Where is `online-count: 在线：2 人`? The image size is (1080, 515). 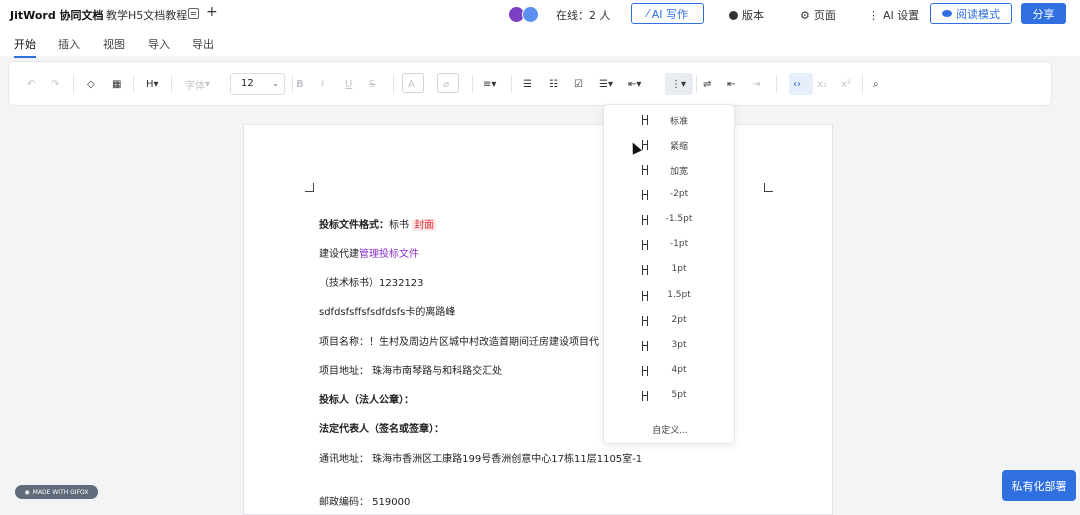
online-count: 在线：2 人 is located at coordinates (583, 15).